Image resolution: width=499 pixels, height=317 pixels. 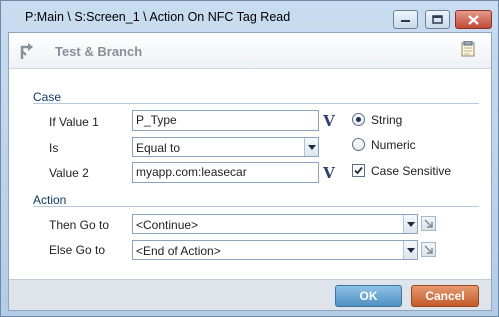 What do you see at coordinates (256, 206) in the screenshot?
I see `action-divider` at bounding box center [256, 206].